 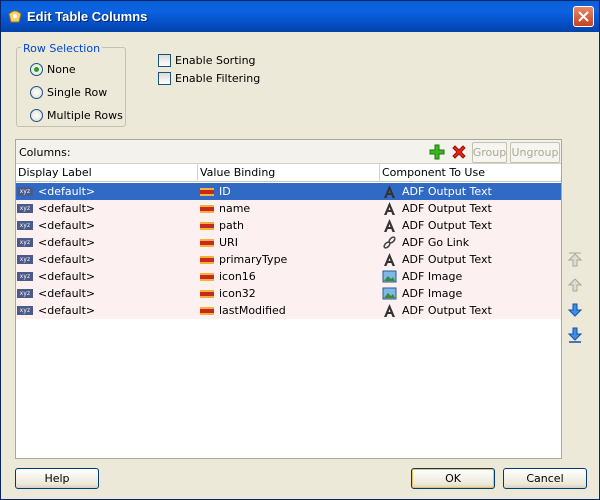 I want to click on checkbox-label: Enable Filtering, so click(x=218, y=78).